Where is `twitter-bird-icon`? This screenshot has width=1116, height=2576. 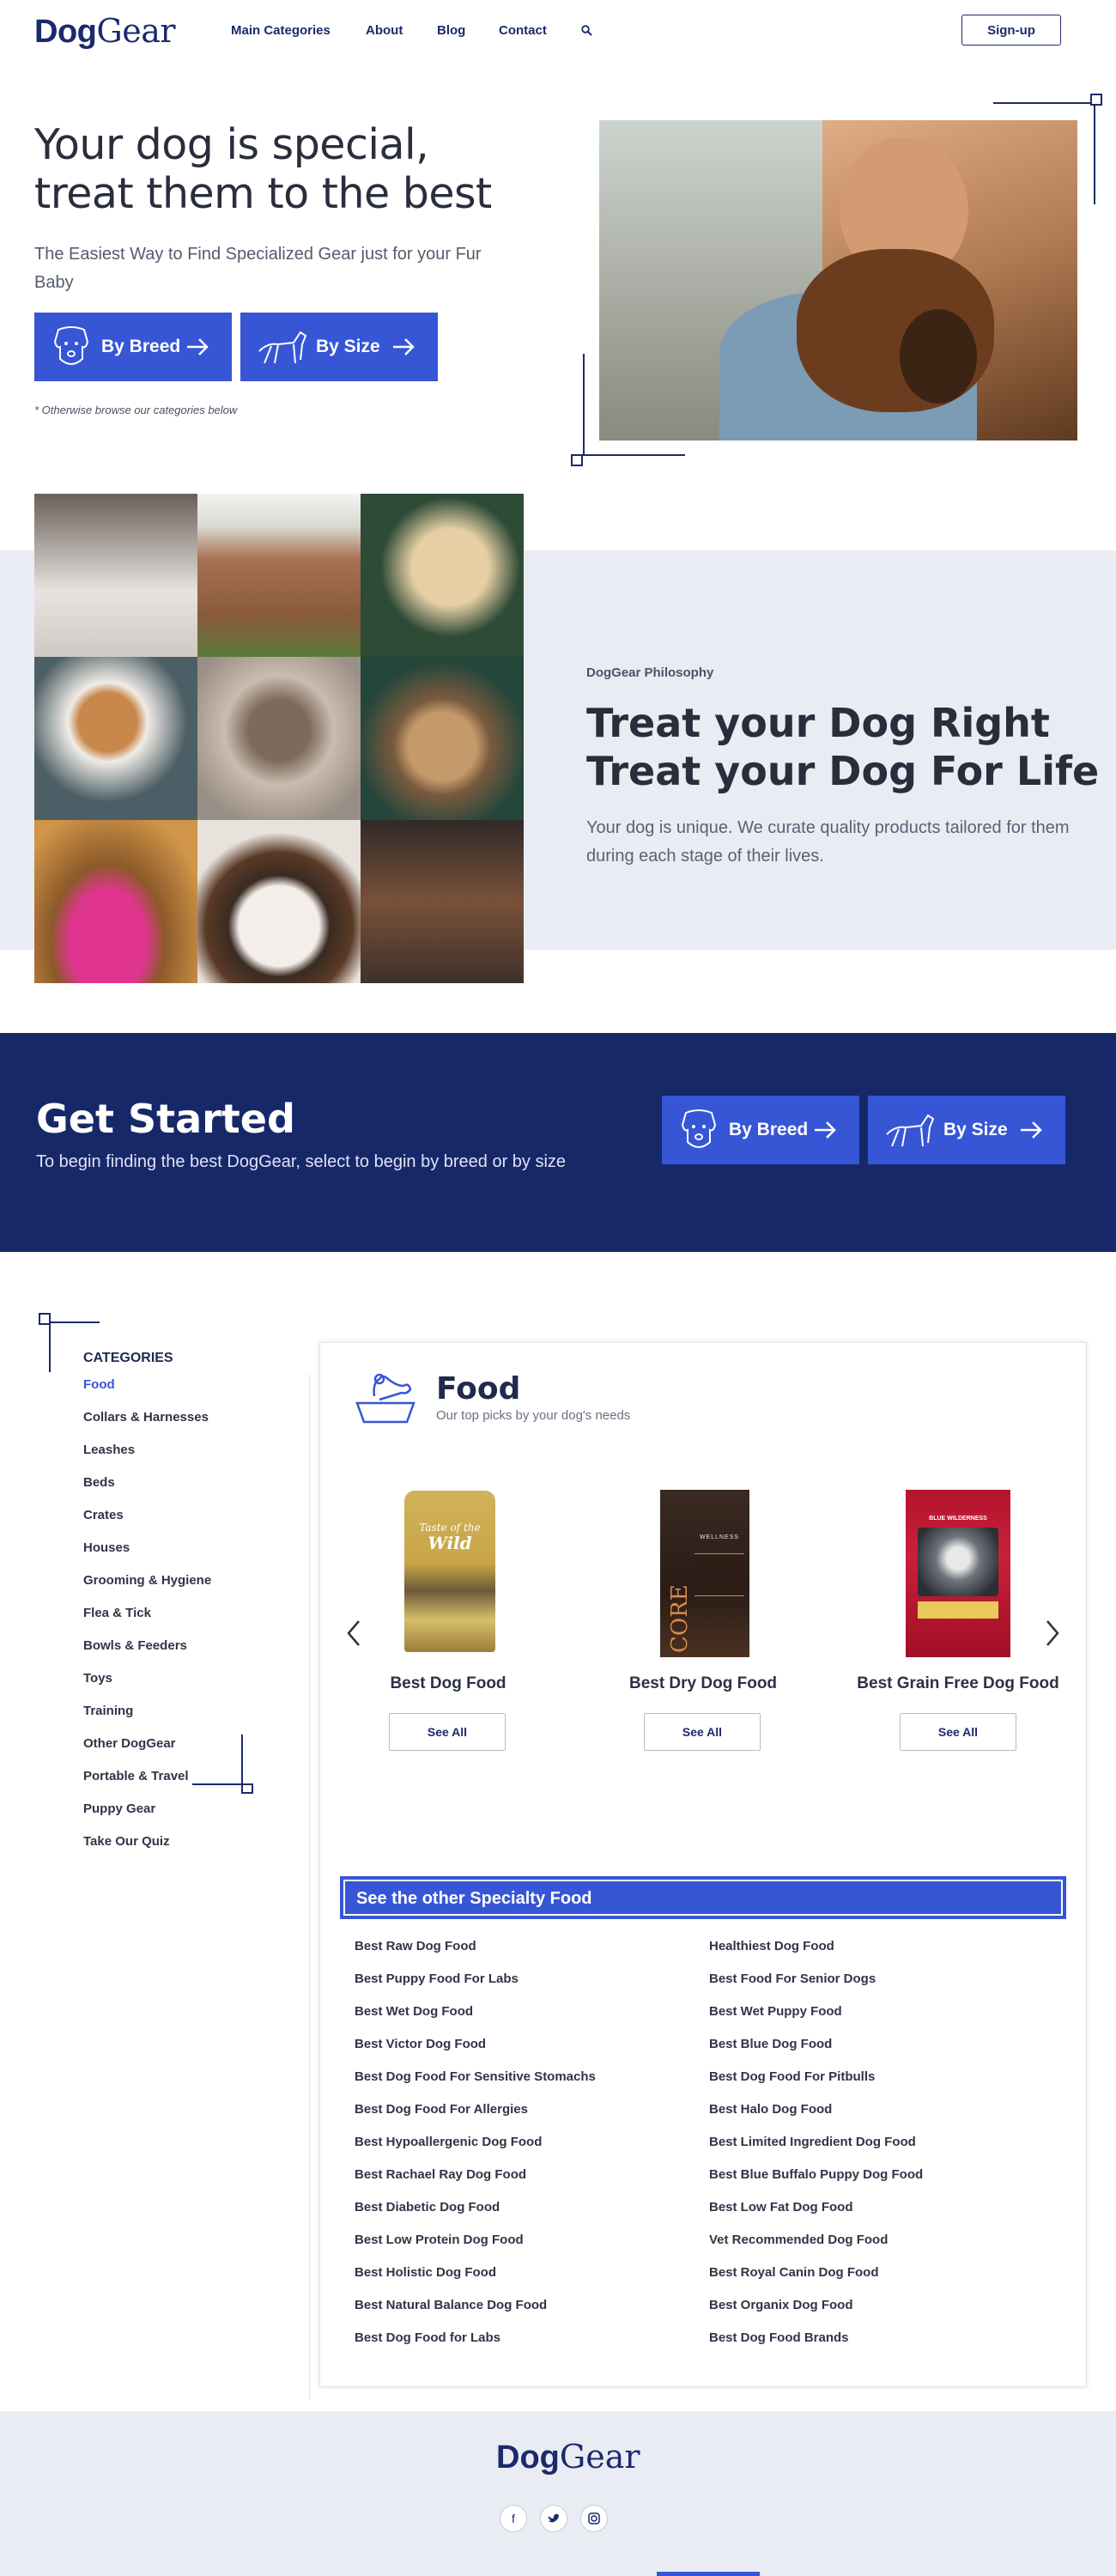 twitter-bird-icon is located at coordinates (553, 2518).